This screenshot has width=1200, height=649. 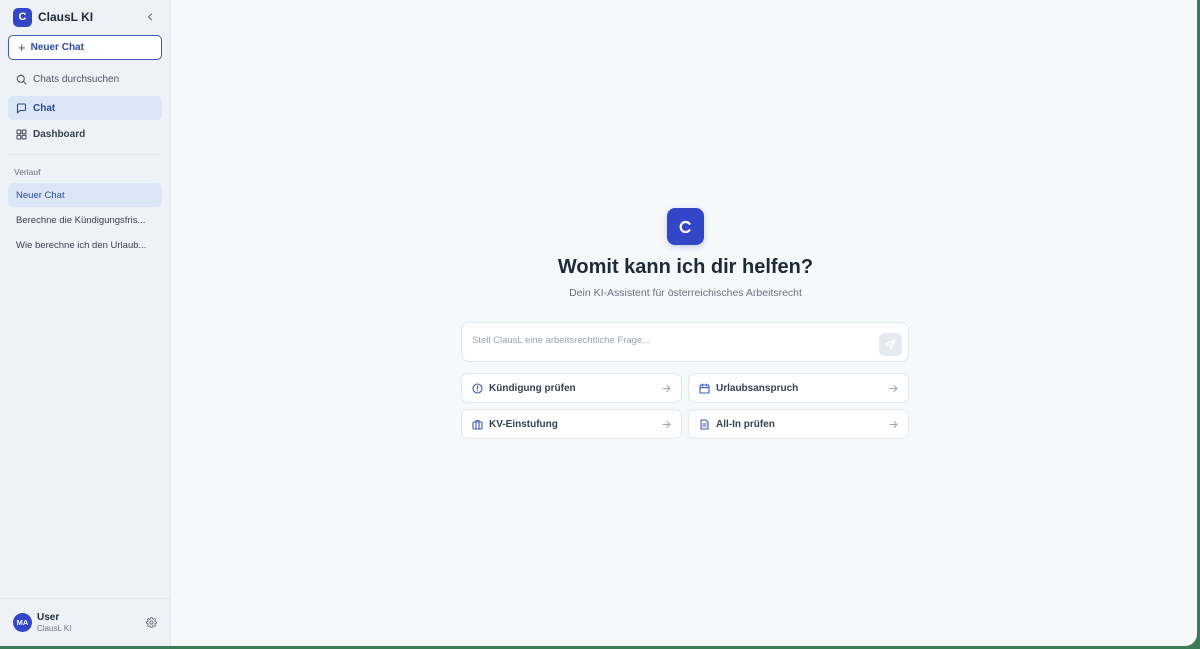 I want to click on document-icon, so click(x=704, y=424).